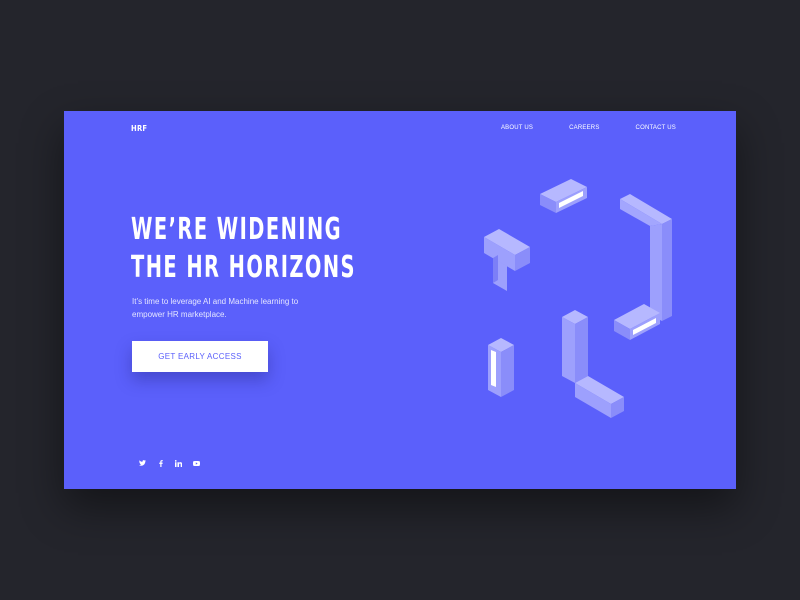 Image resolution: width=800 pixels, height=600 pixels. What do you see at coordinates (196, 463) in the screenshot?
I see `youtube-icon` at bounding box center [196, 463].